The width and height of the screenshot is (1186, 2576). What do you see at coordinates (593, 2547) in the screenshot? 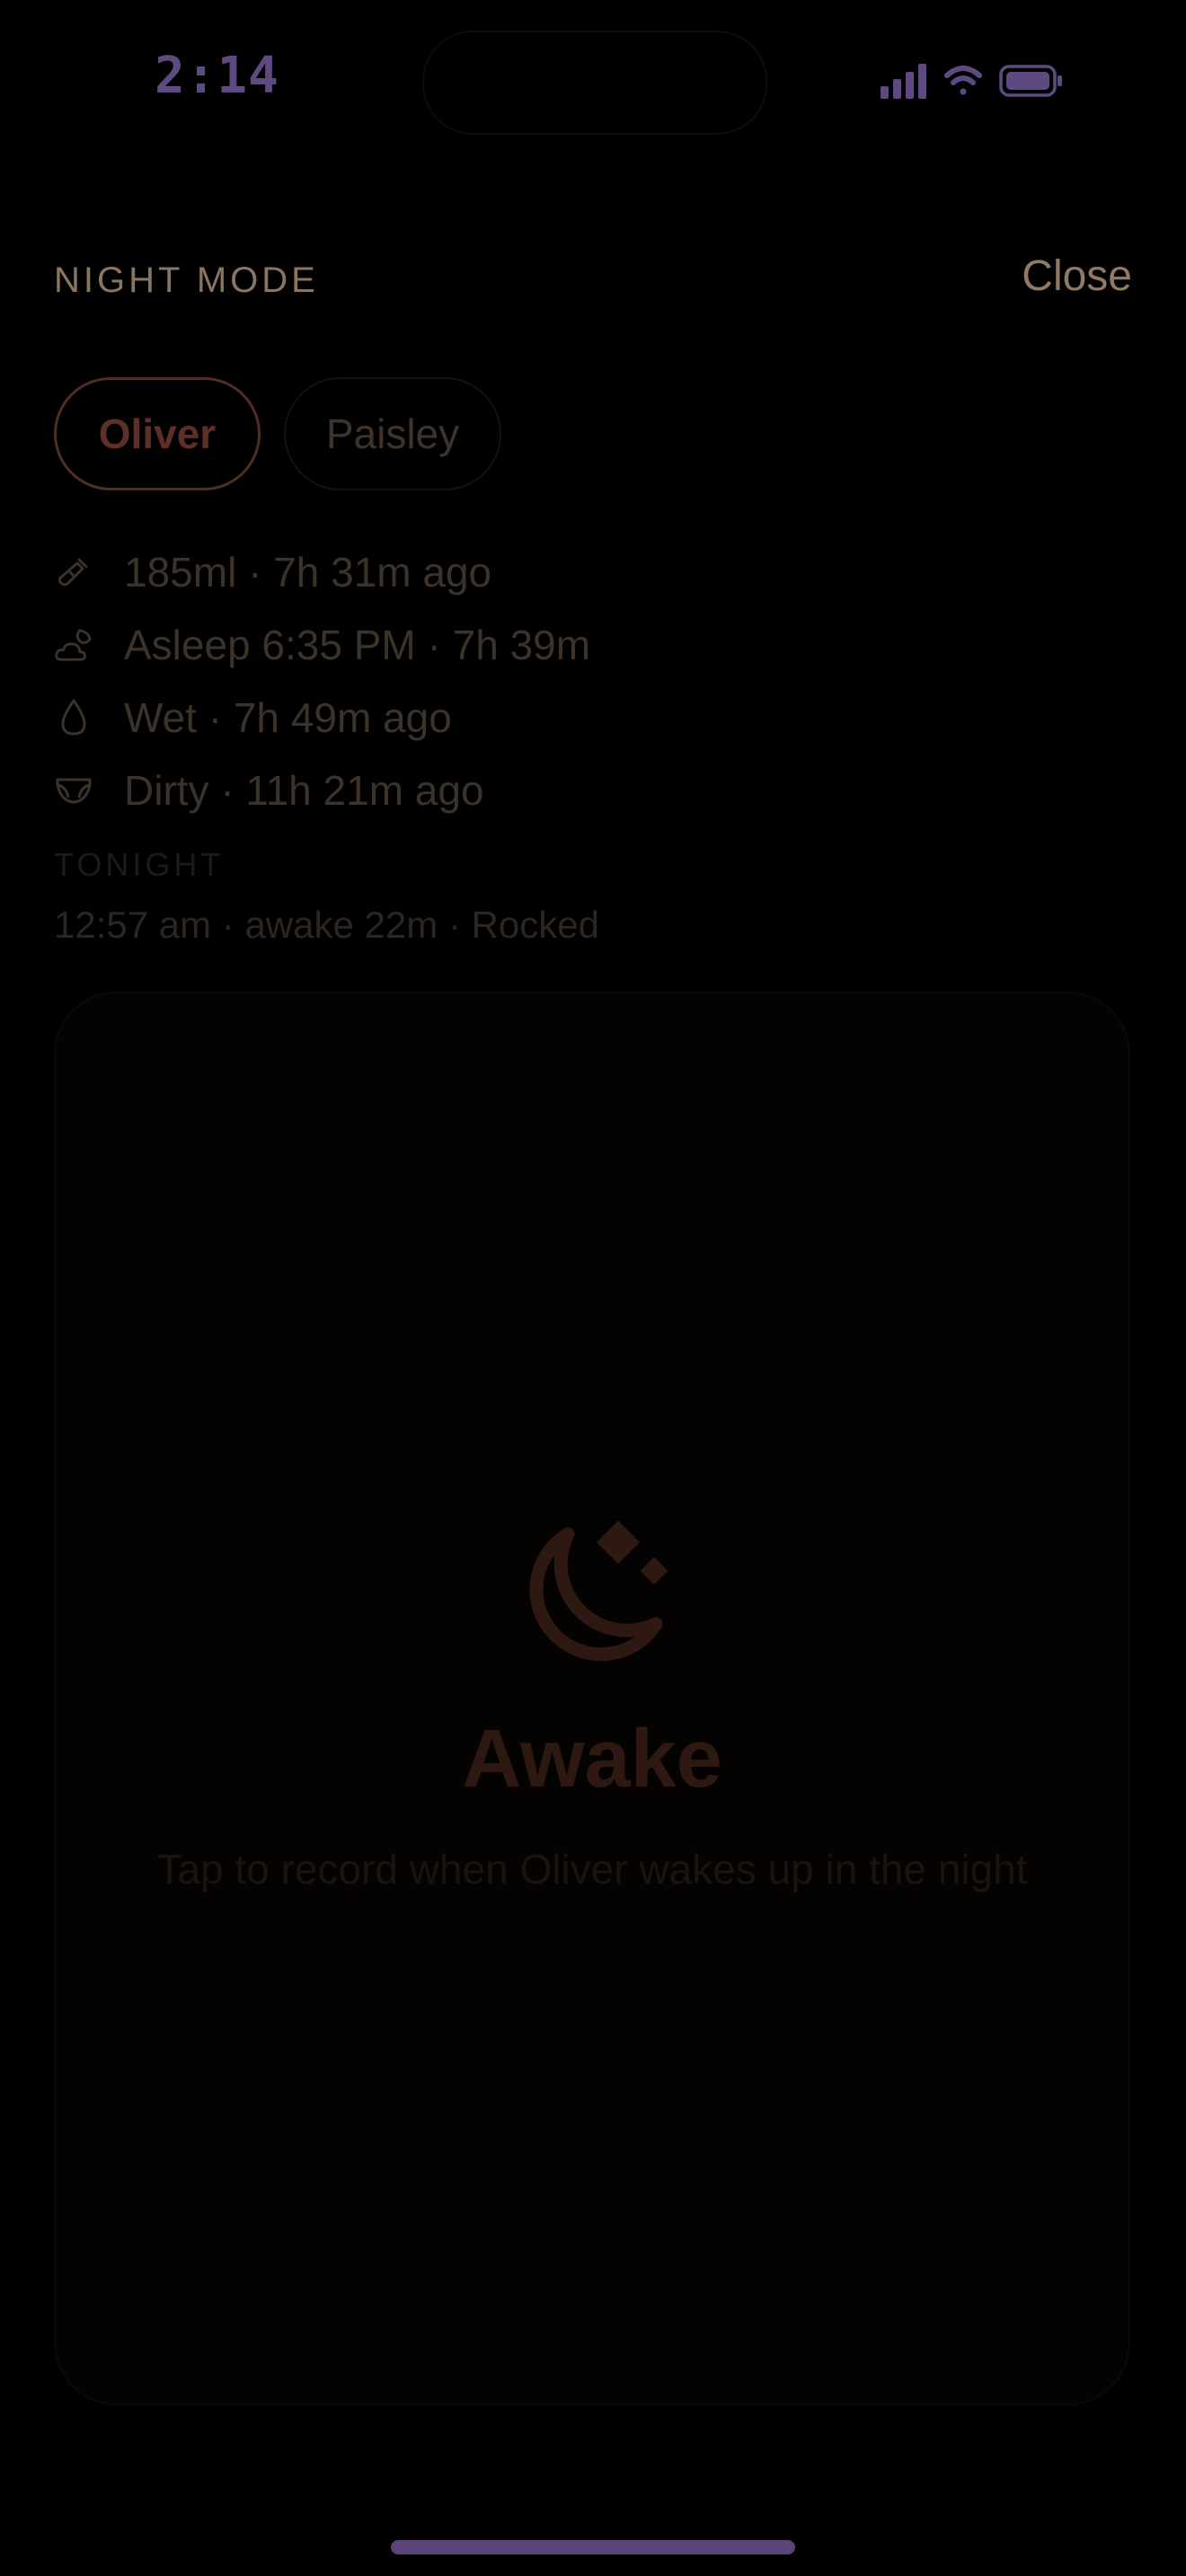
I see `home-indicator` at bounding box center [593, 2547].